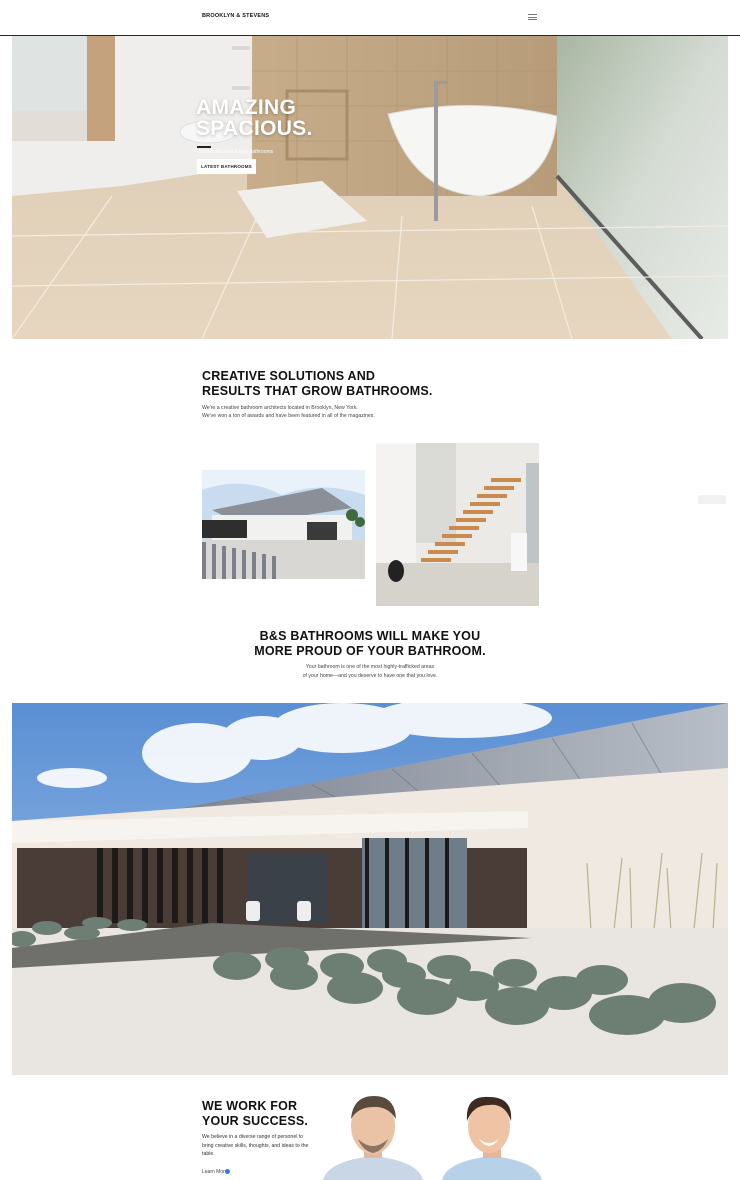 The height and width of the screenshot is (1180, 740). What do you see at coordinates (712, 499) in the screenshot?
I see `scroll-indicator` at bounding box center [712, 499].